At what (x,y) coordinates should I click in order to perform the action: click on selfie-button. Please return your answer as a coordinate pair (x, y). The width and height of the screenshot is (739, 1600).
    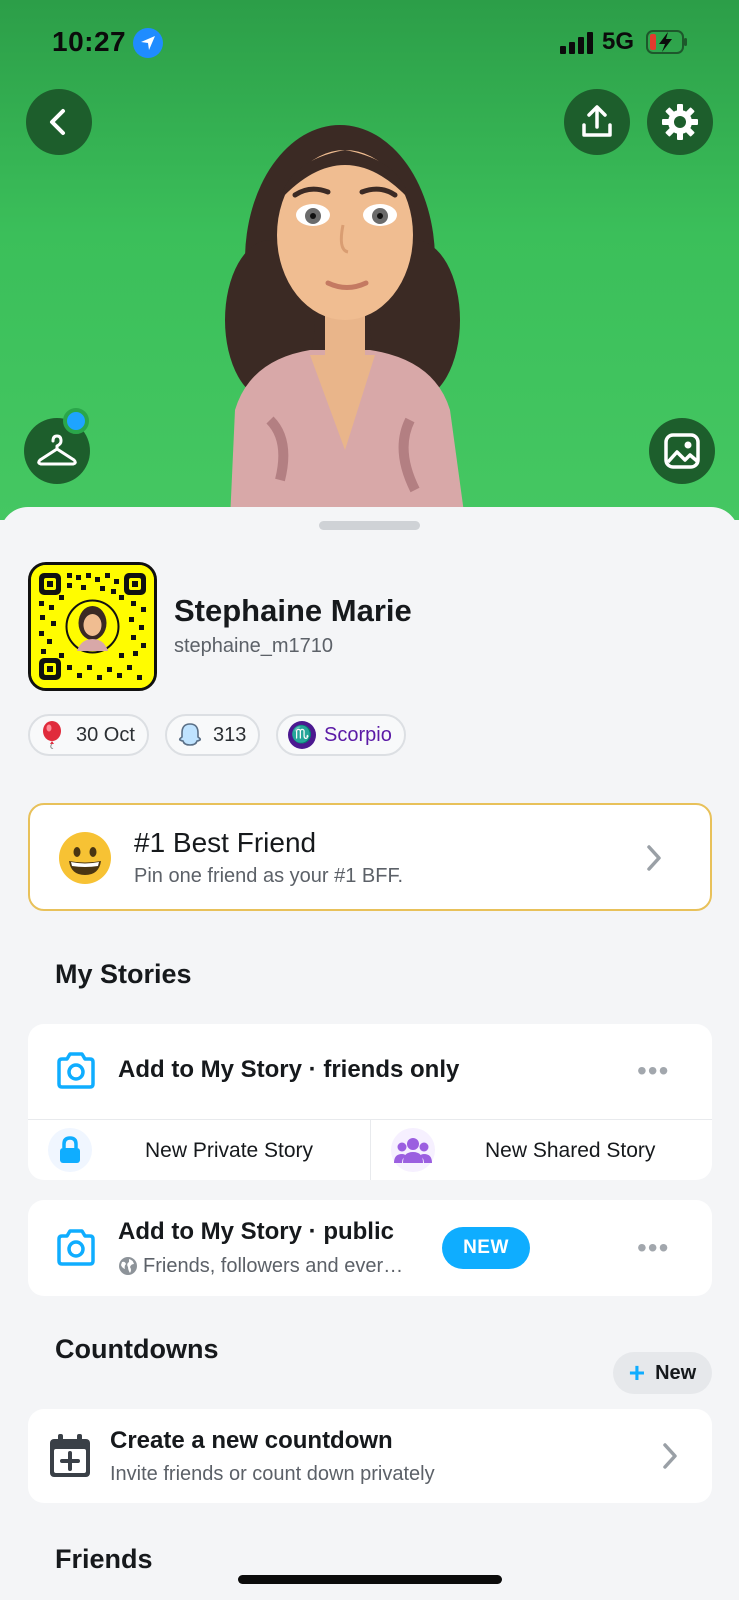
    Looking at the image, I should click on (682, 451).